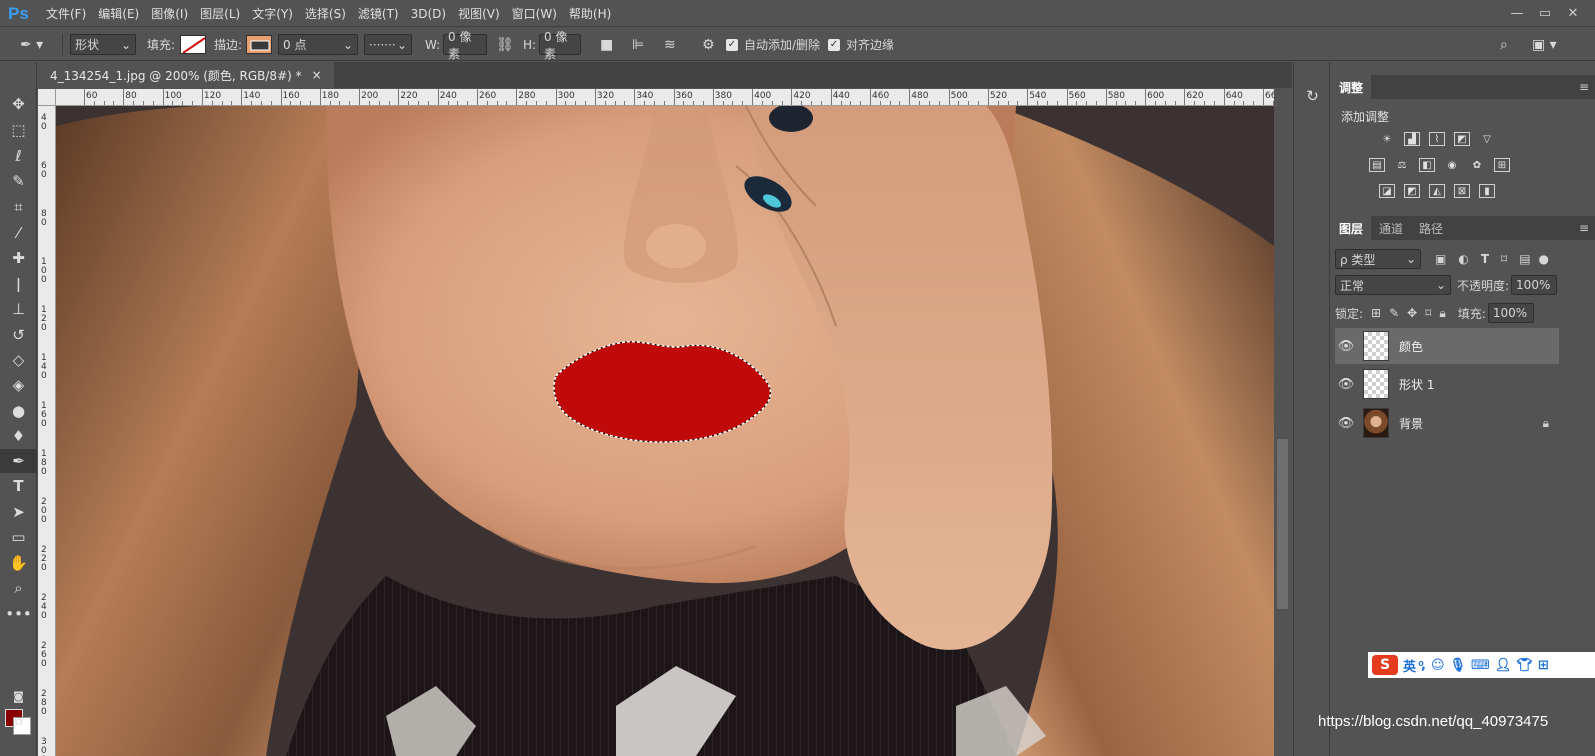  I want to click on menu-help: 帮助(H), so click(590, 13).